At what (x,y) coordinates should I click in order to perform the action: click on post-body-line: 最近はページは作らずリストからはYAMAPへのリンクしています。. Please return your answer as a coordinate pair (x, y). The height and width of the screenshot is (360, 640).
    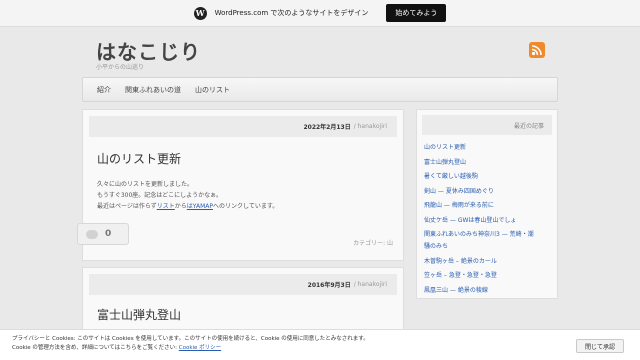
    Looking at the image, I should click on (188, 206).